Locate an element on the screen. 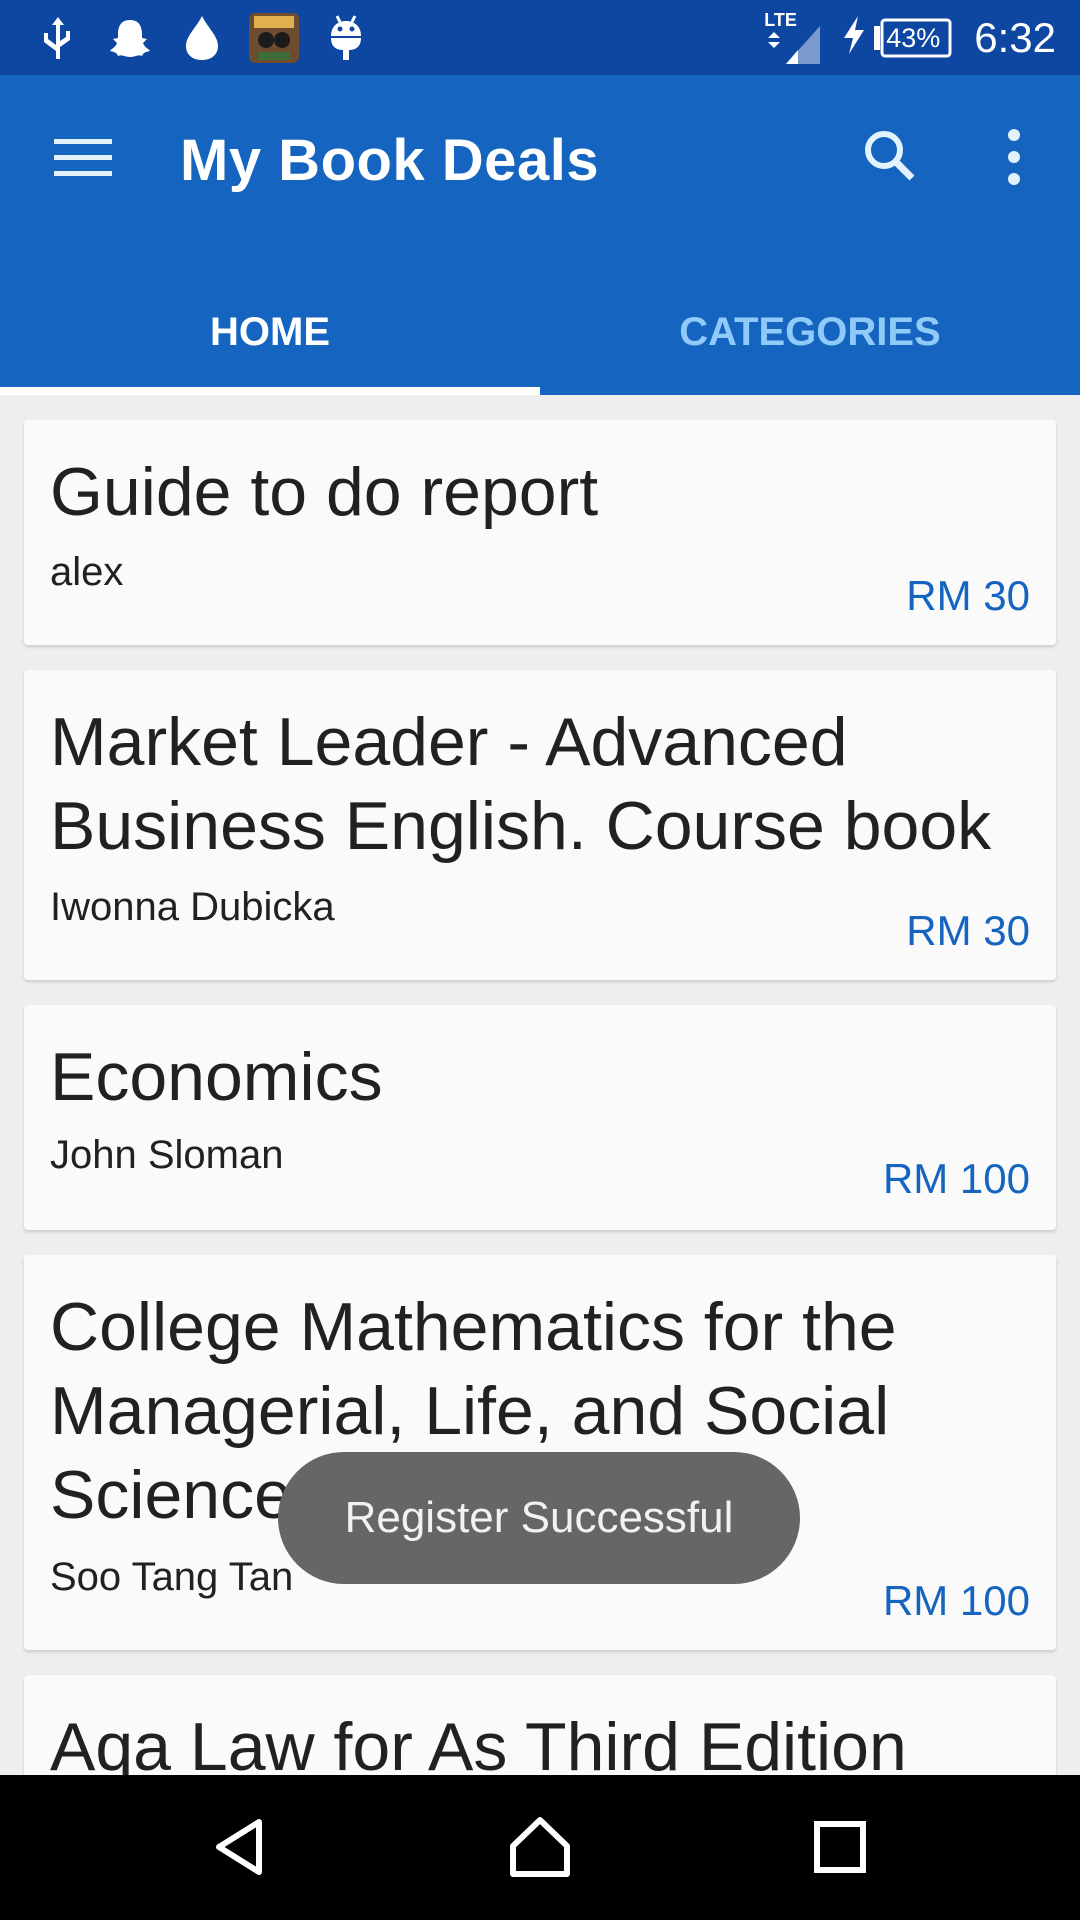 This screenshot has height=1920, width=1080. system-indicators: LTE 43% 6:32 is located at coordinates (909, 37).